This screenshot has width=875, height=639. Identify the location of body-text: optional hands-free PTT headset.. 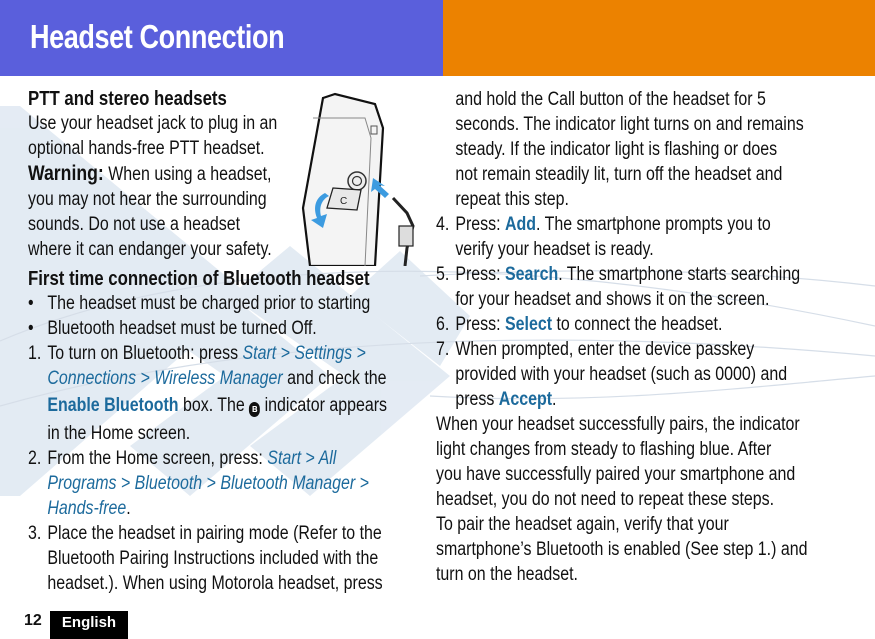
(146, 148).